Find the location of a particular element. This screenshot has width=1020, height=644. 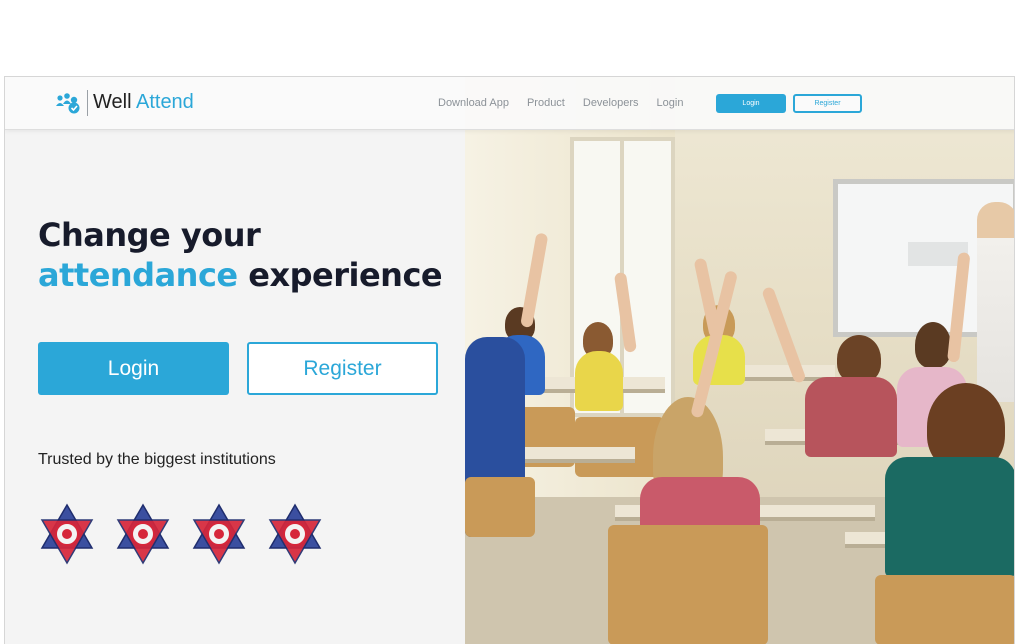

headline-line-1: Change your is located at coordinates (149, 235).